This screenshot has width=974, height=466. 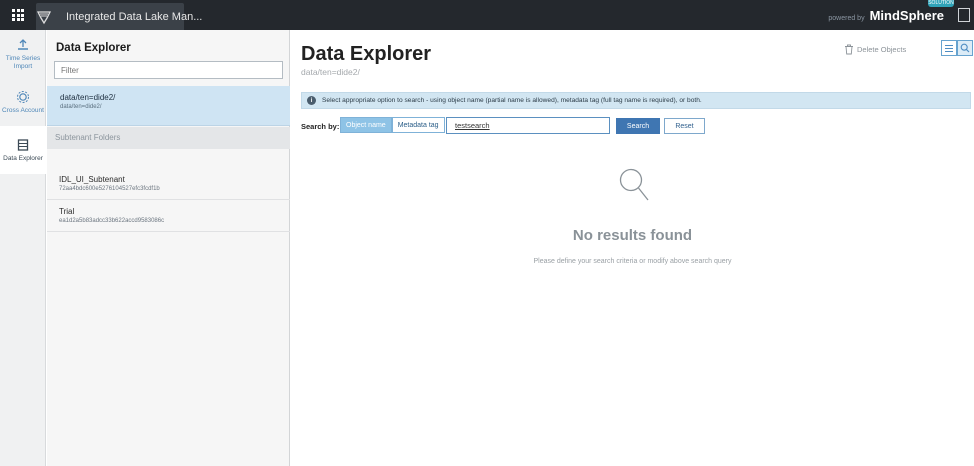 I want to click on reset-button: Reset, so click(x=684, y=126).